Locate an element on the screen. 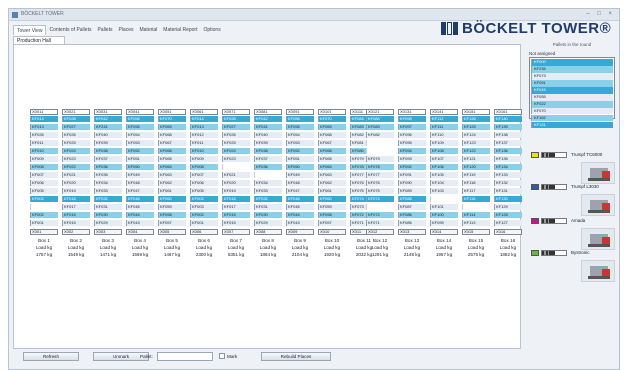 The width and height of the screenshot is (624, 370). pallet-slot: KF078 is located at coordinates (380, 167).